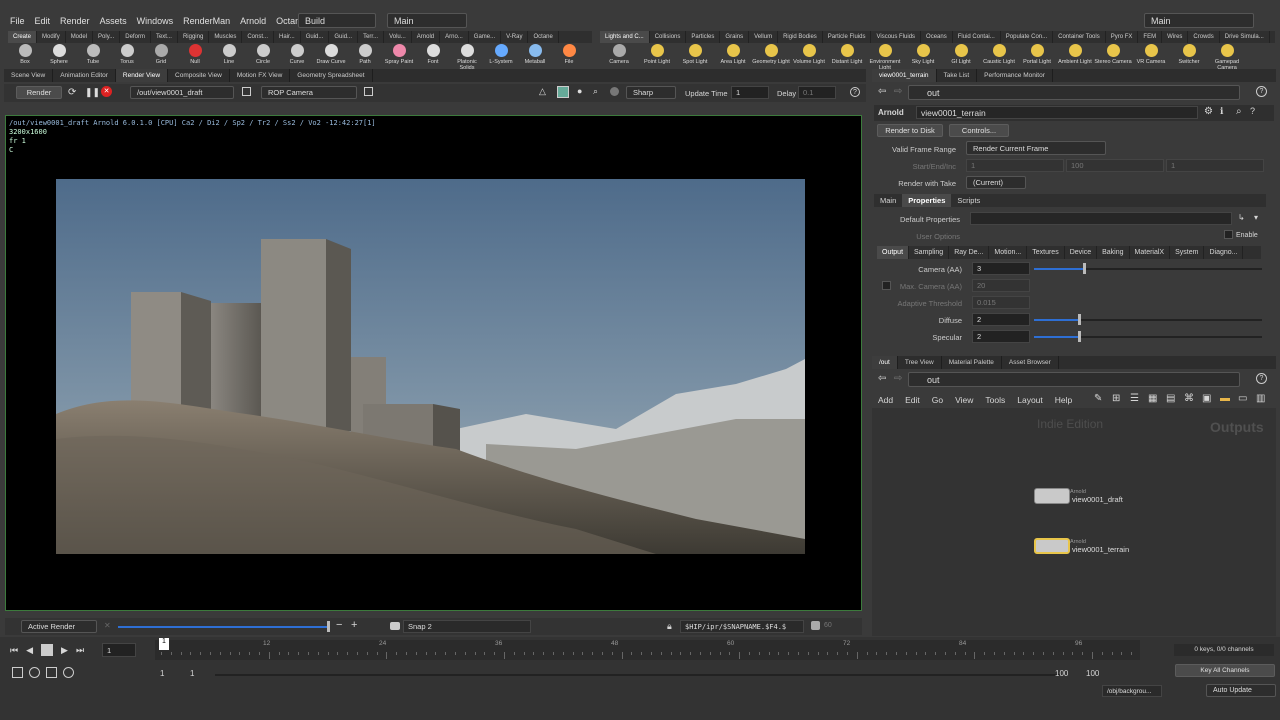 This screenshot has height=720, width=1280. What do you see at coordinates (161, 57) in the screenshot?
I see `shelf-tool-grid: Grid` at bounding box center [161, 57].